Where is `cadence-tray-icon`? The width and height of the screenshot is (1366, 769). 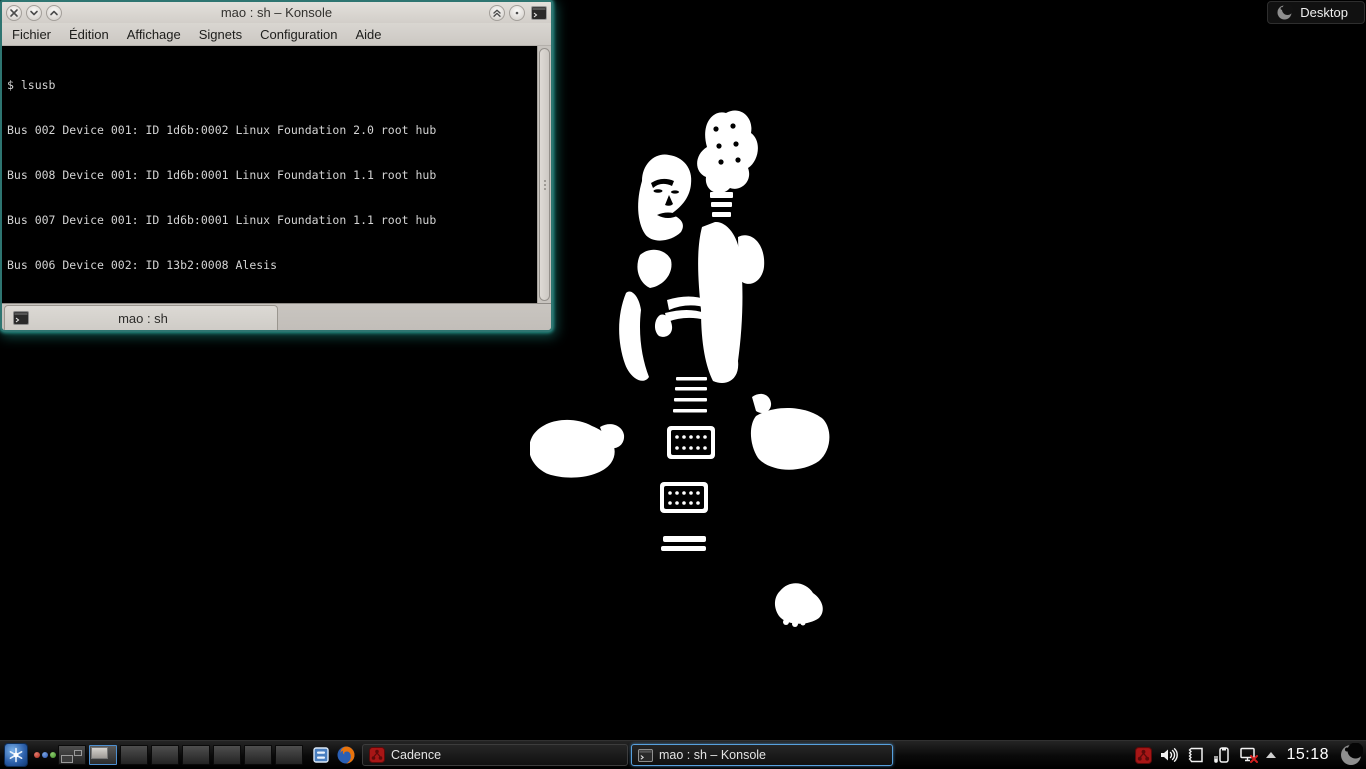
cadence-tray-icon is located at coordinates (1143, 755).